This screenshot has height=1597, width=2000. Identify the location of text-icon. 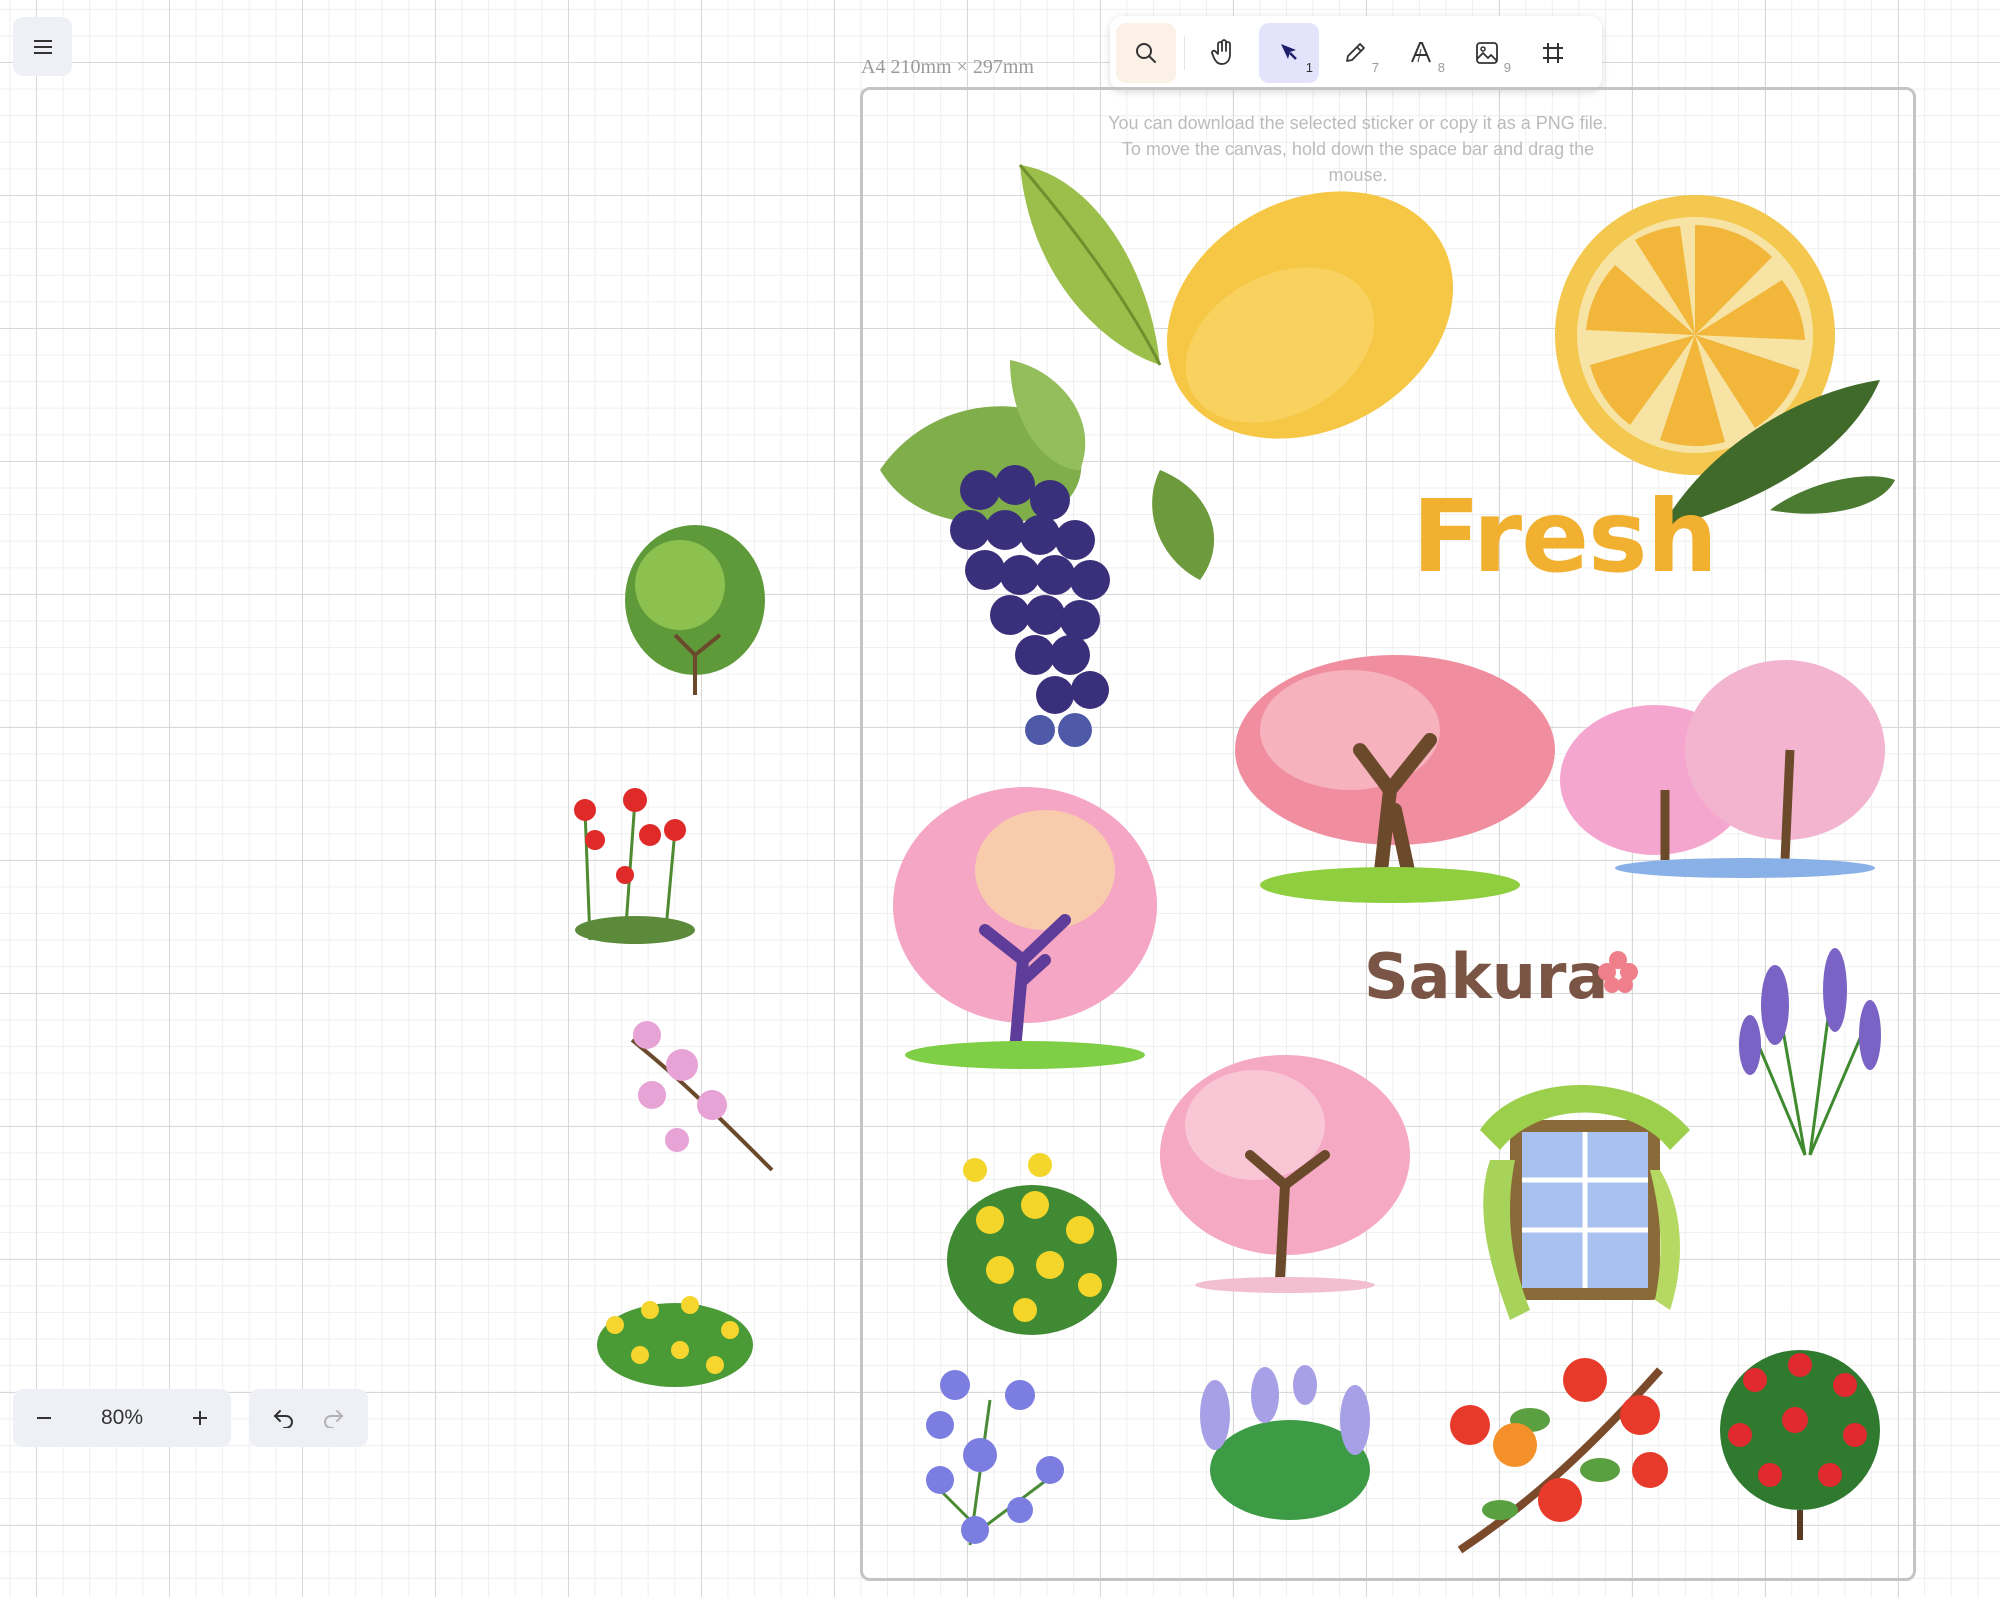
(1421, 53).